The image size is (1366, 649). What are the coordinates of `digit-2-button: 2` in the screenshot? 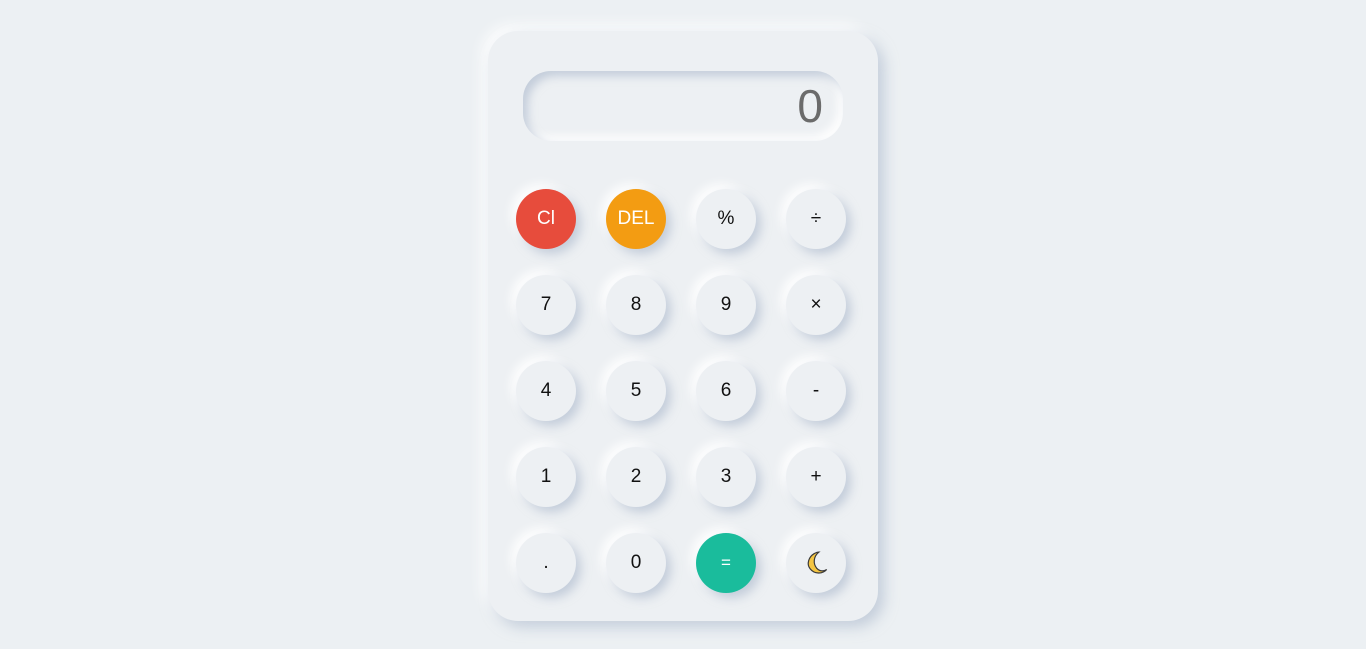 It's located at (636, 477).